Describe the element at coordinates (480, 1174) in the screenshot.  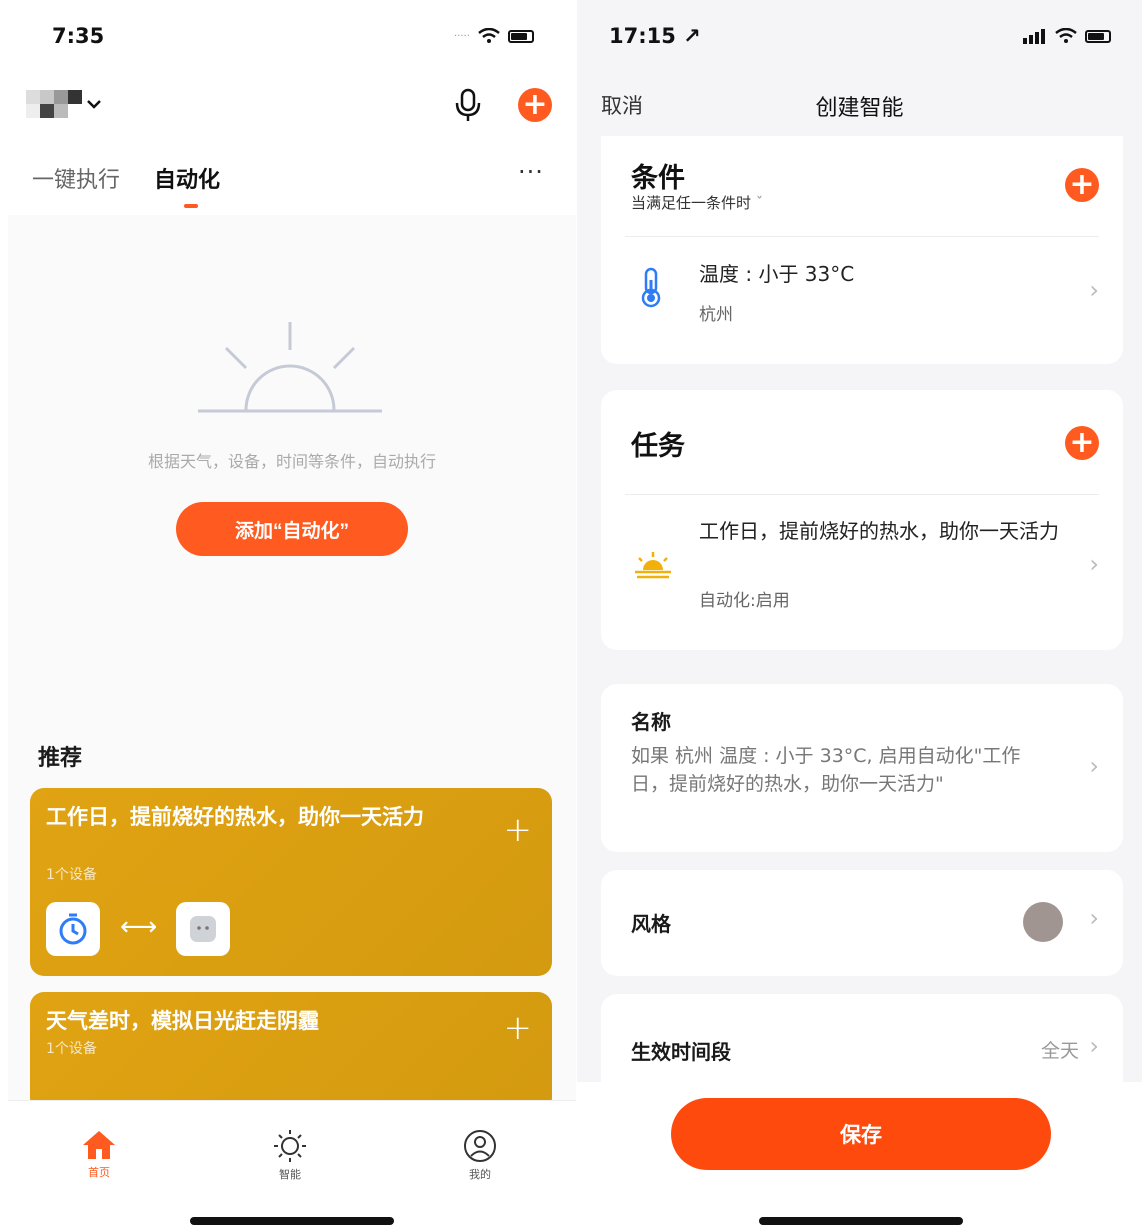
I see `tabbar-label: 我的` at that location.